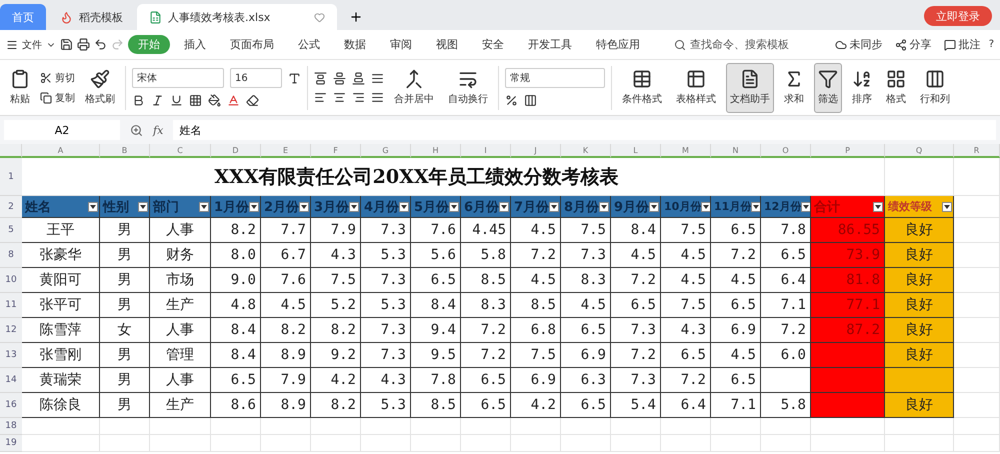 This screenshot has height=454, width=1000. Describe the element at coordinates (176, 100) in the screenshot. I see `underline-icon` at that location.